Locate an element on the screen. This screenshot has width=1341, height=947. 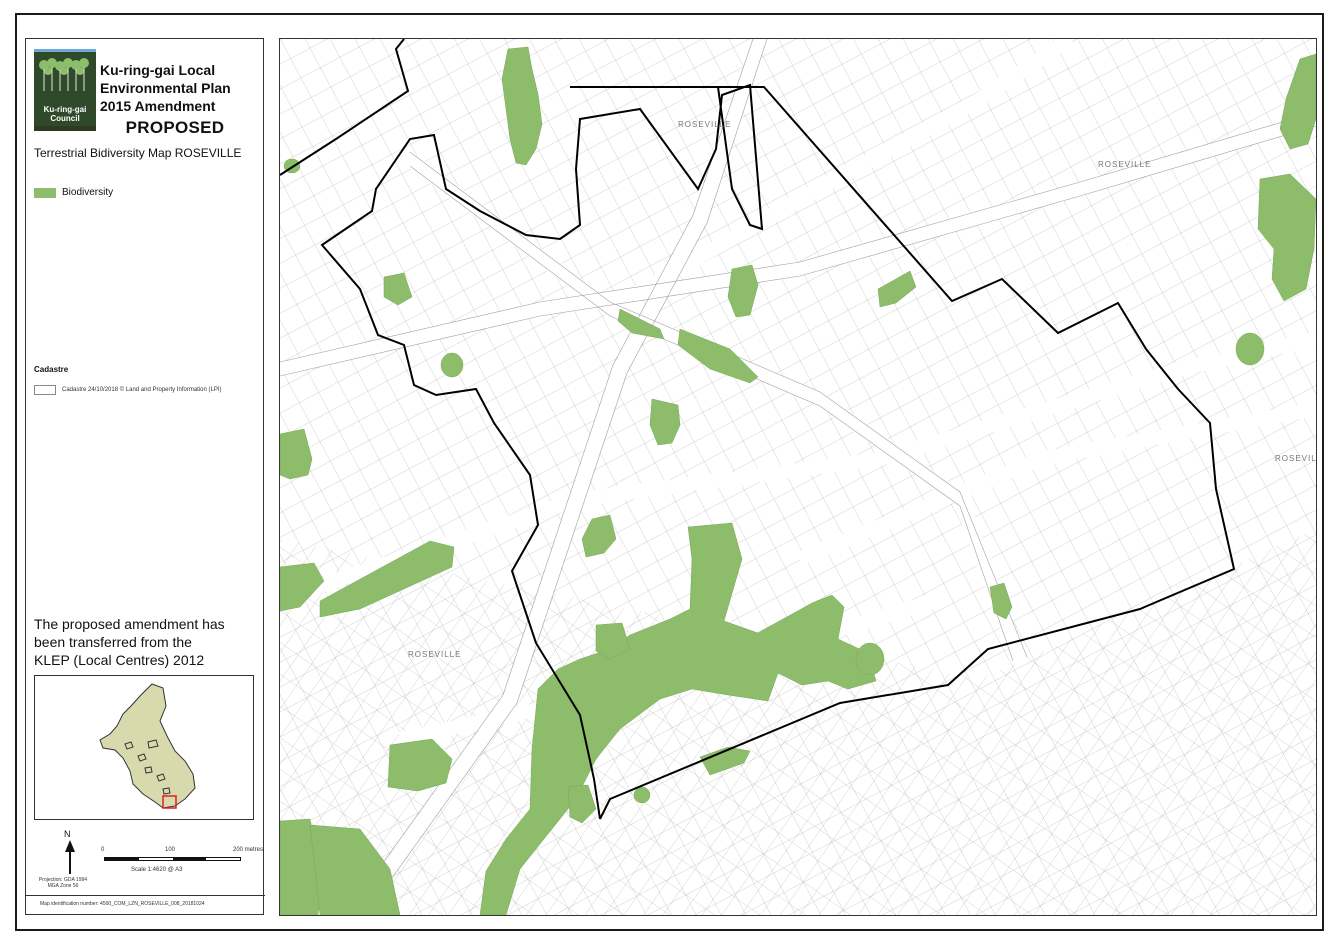
scale-bar-block: 0 100 200 metres Scale 1:4620 @ A3 is located at coordinates (182, 867).